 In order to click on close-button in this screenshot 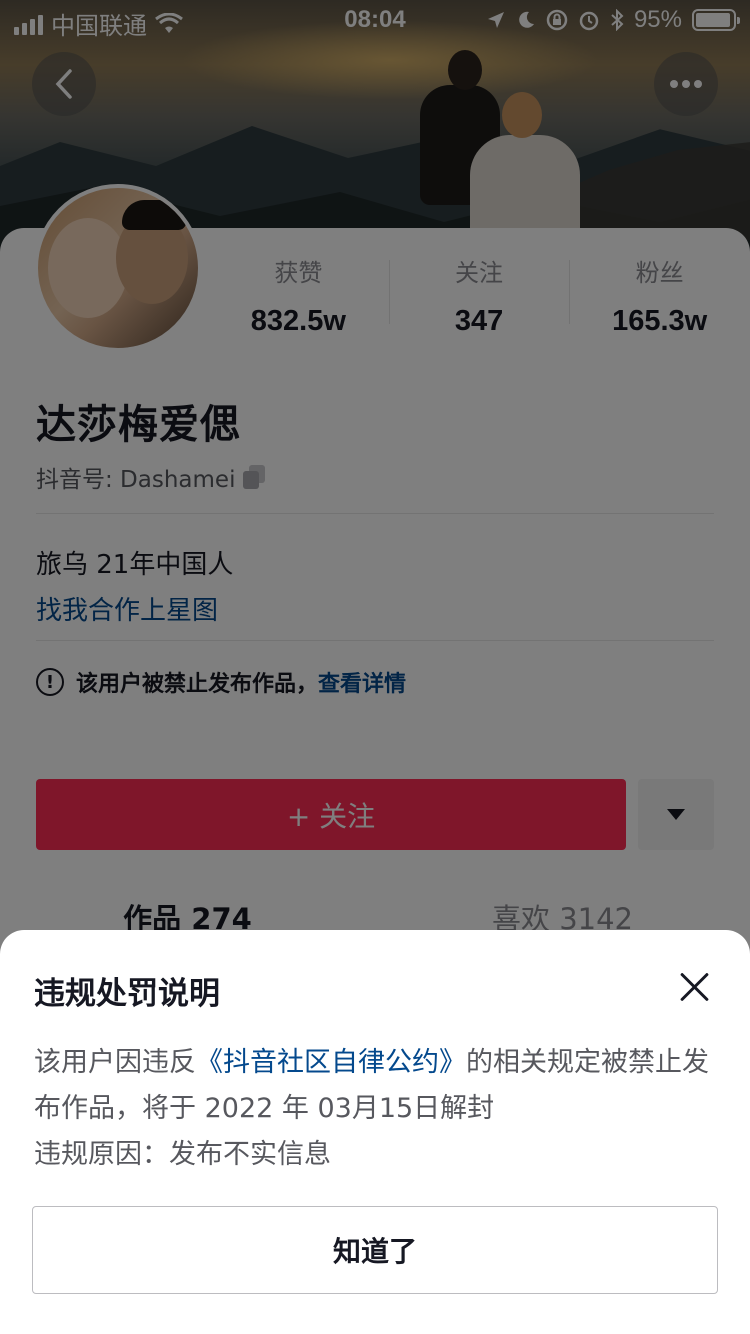, I will do `click(694, 986)`.